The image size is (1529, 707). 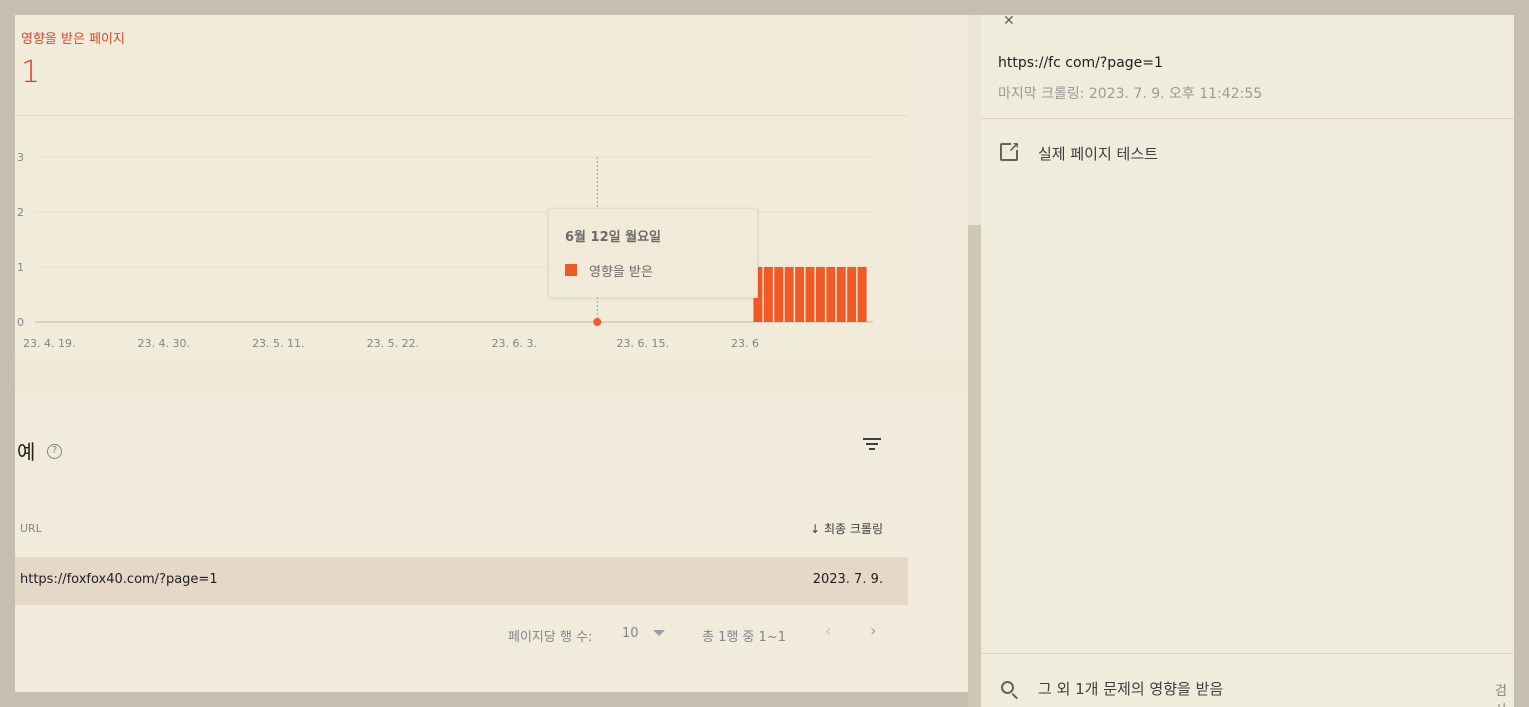 What do you see at coordinates (653, 253) in the screenshot?
I see `chart-tooltip: 6월 12일 월요일 영향을 받은` at bounding box center [653, 253].